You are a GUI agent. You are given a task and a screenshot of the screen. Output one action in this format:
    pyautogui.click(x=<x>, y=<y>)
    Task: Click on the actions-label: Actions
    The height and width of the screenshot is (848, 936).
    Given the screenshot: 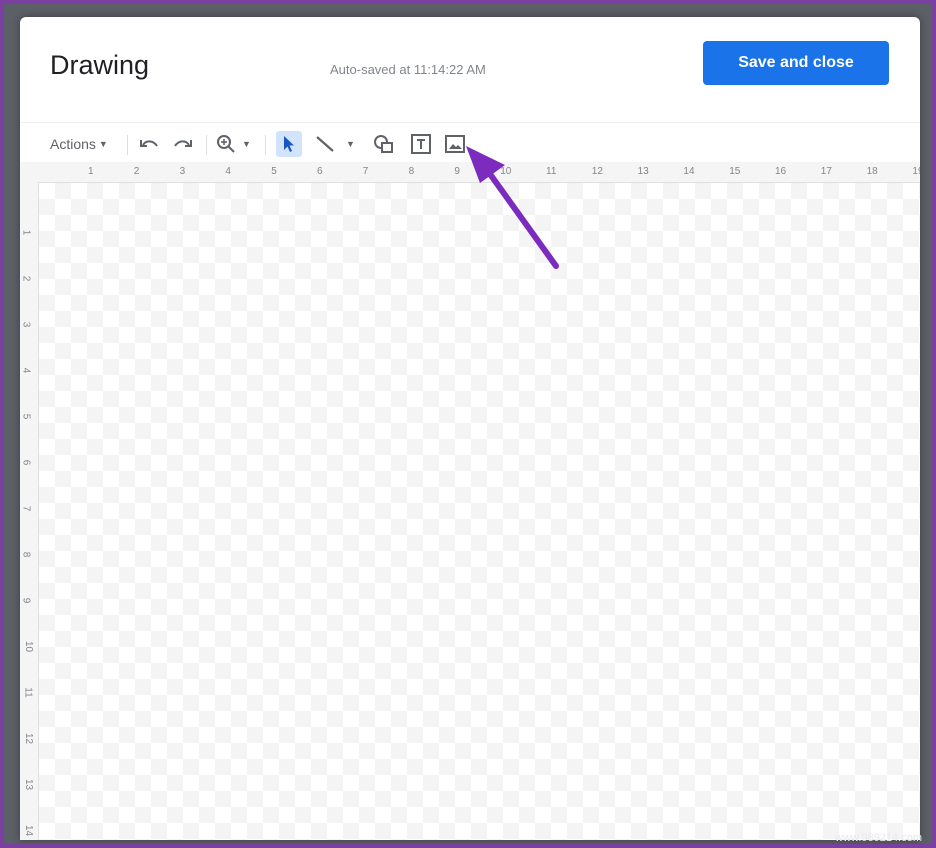 What is the action you would take?
    pyautogui.click(x=73, y=144)
    